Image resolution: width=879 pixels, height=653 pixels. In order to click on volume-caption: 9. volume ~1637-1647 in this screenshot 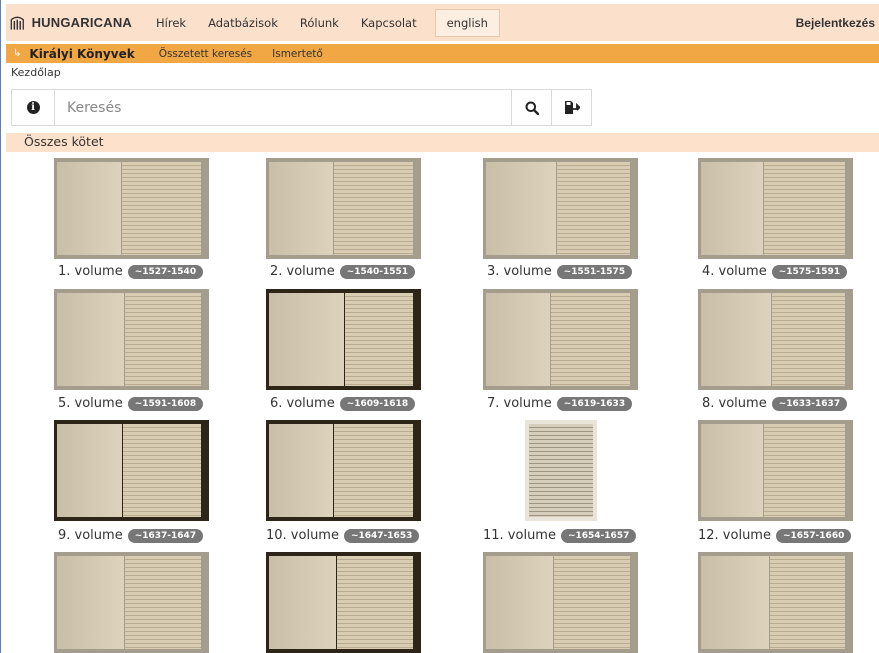, I will do `click(131, 535)`.